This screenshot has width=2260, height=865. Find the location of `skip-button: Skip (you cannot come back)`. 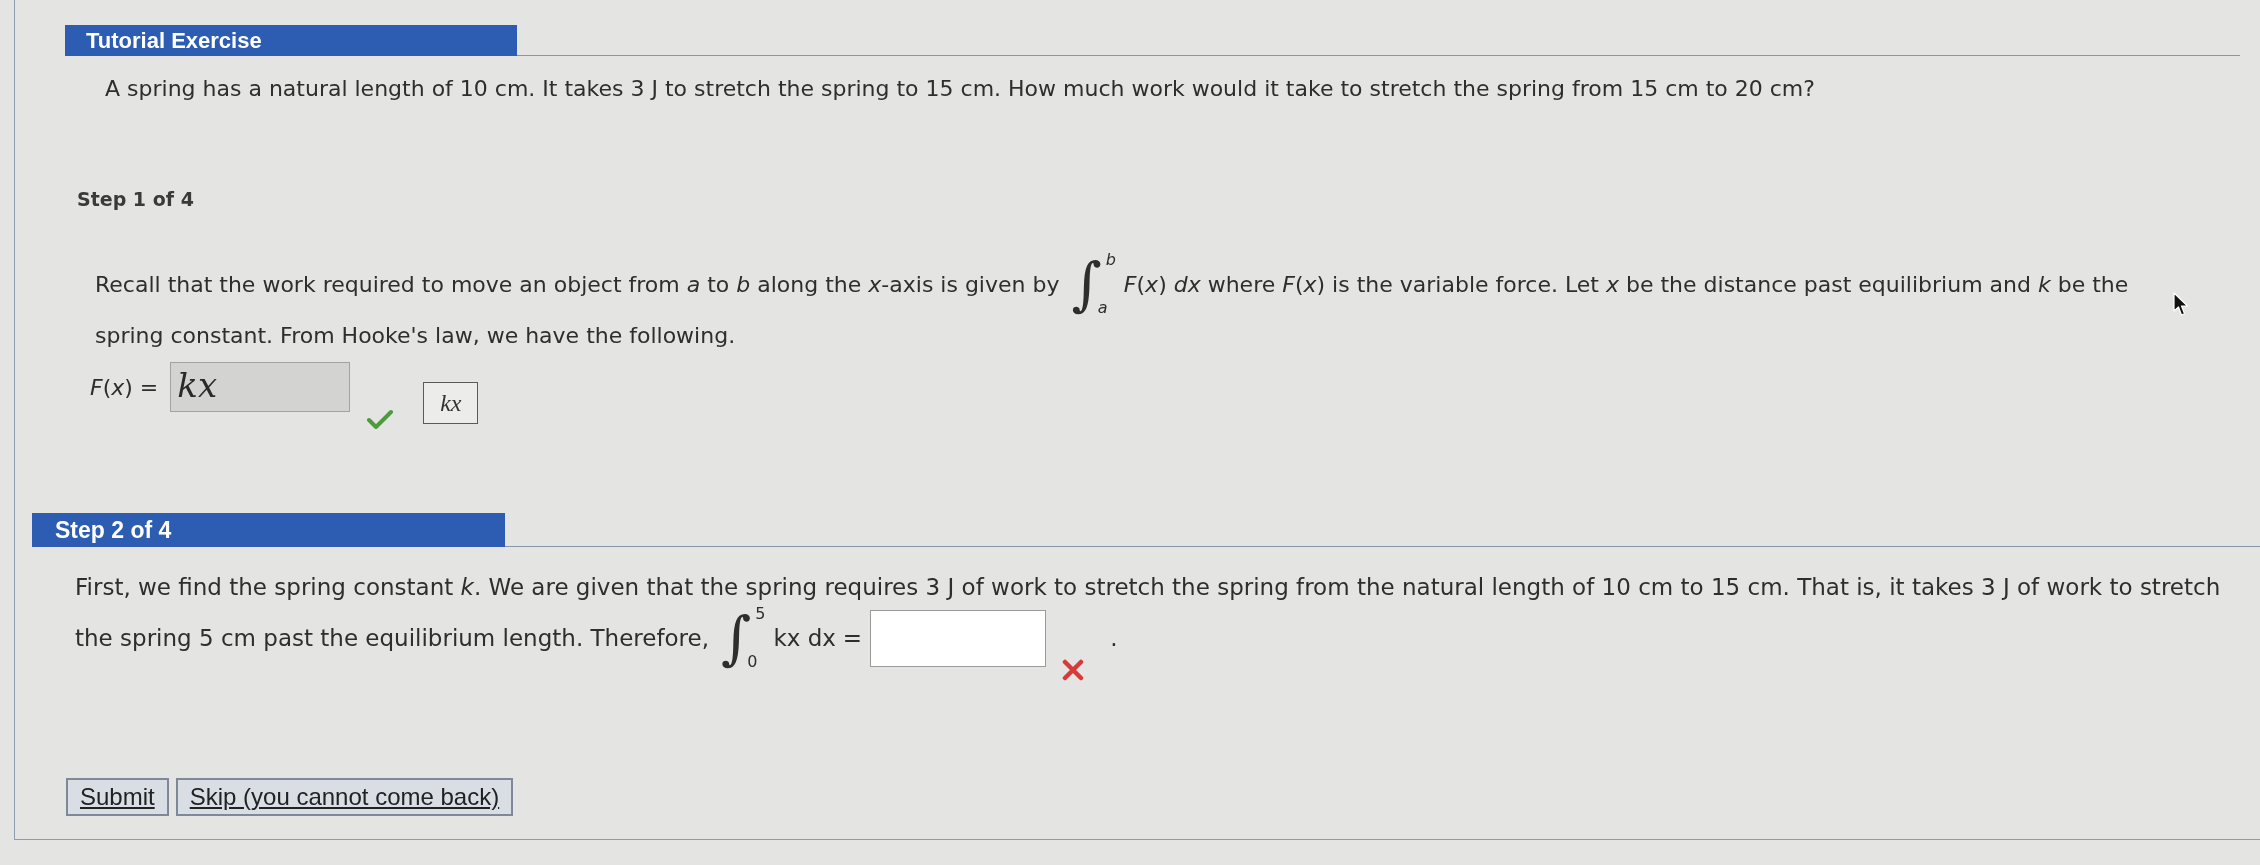

skip-button: Skip (you cannot come back) is located at coordinates (344, 797).